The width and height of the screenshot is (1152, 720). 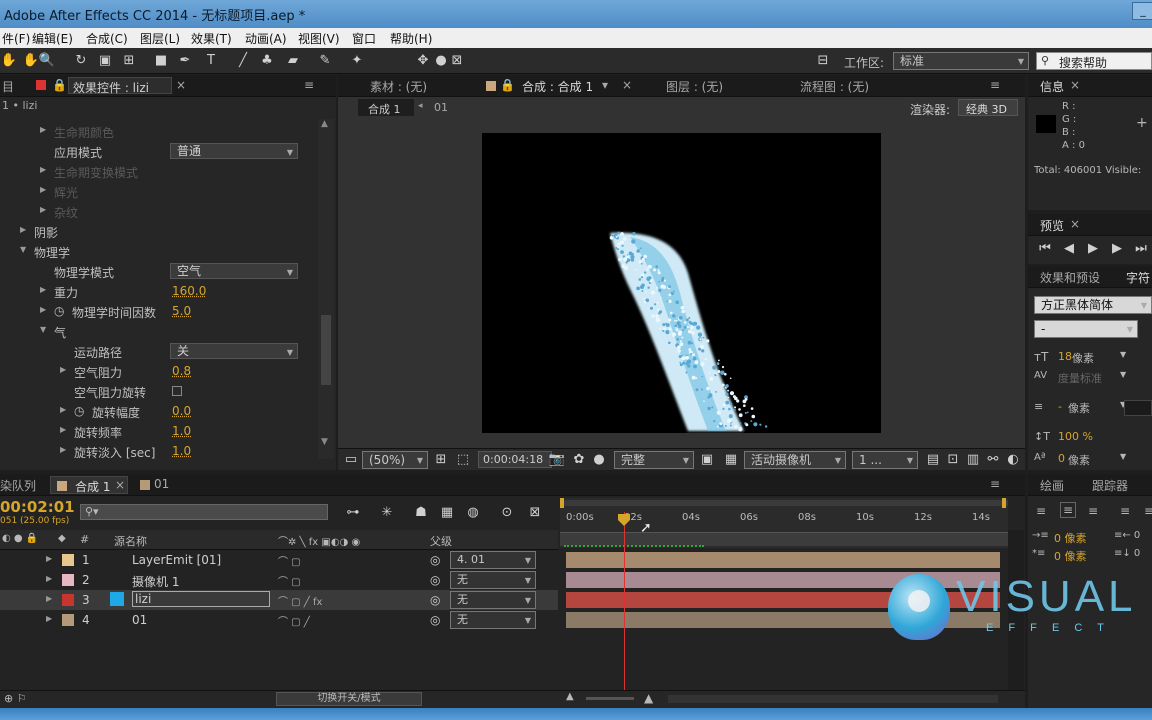 What do you see at coordinates (120, 86) in the screenshot?
I see `effect-controls-tab: 效果控件 : lizi` at bounding box center [120, 86].